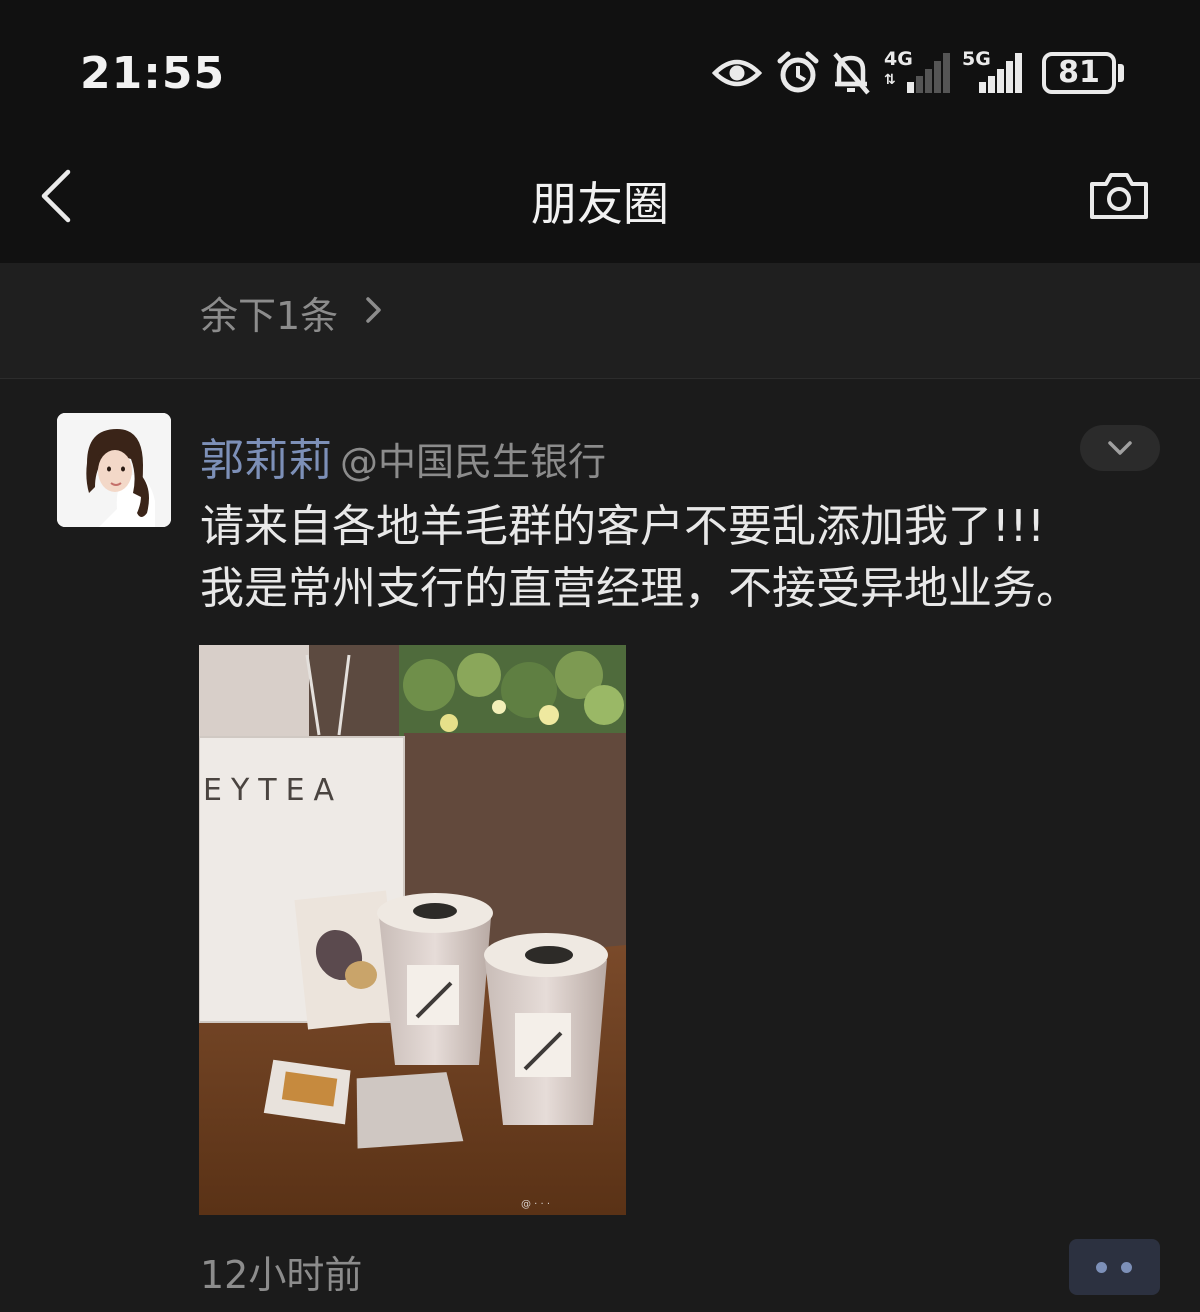  I want to click on photo-brand-text: EYTEA, so click(273, 790).